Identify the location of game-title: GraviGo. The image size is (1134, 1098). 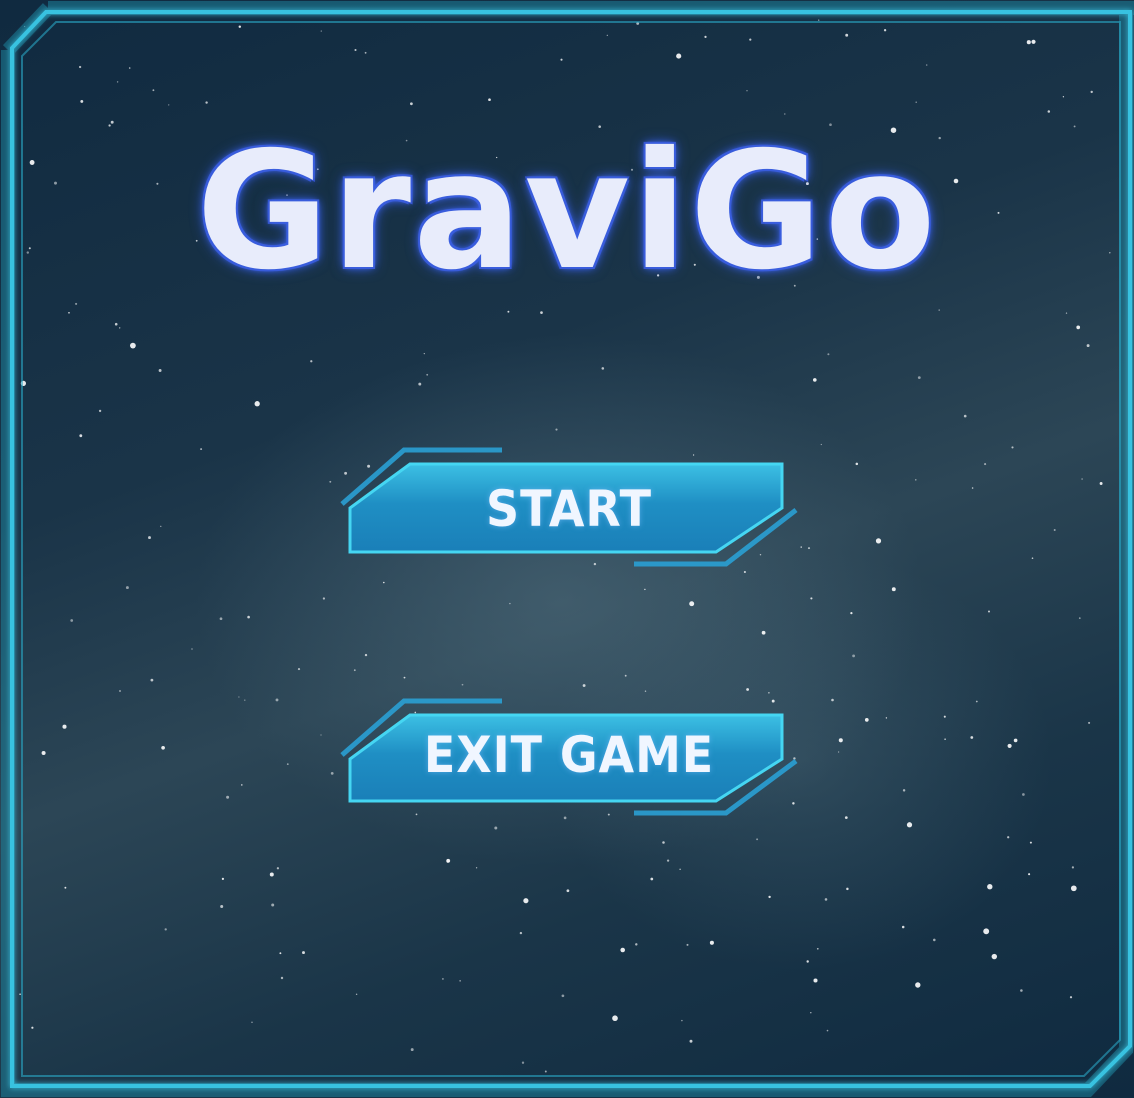
(567, 212).